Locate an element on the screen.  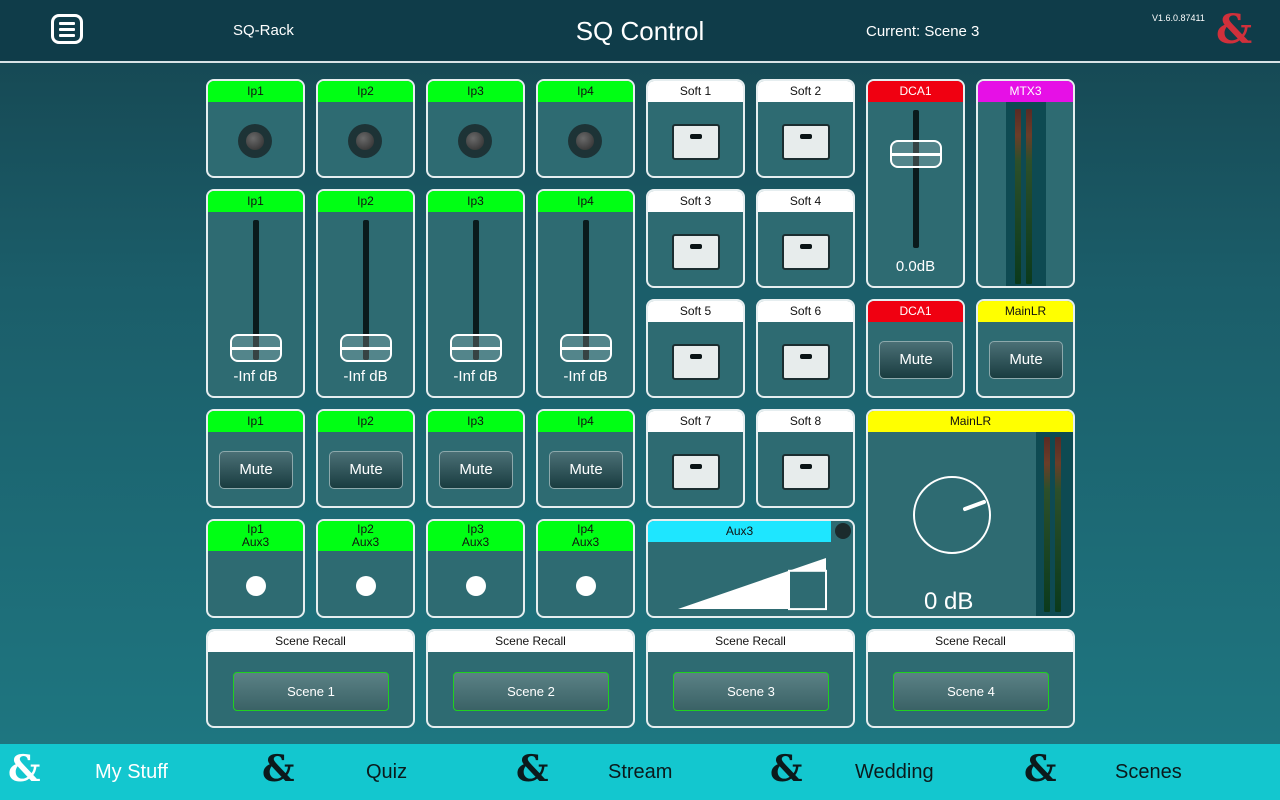
dca-label: DCA1 is located at coordinates (915, 91).